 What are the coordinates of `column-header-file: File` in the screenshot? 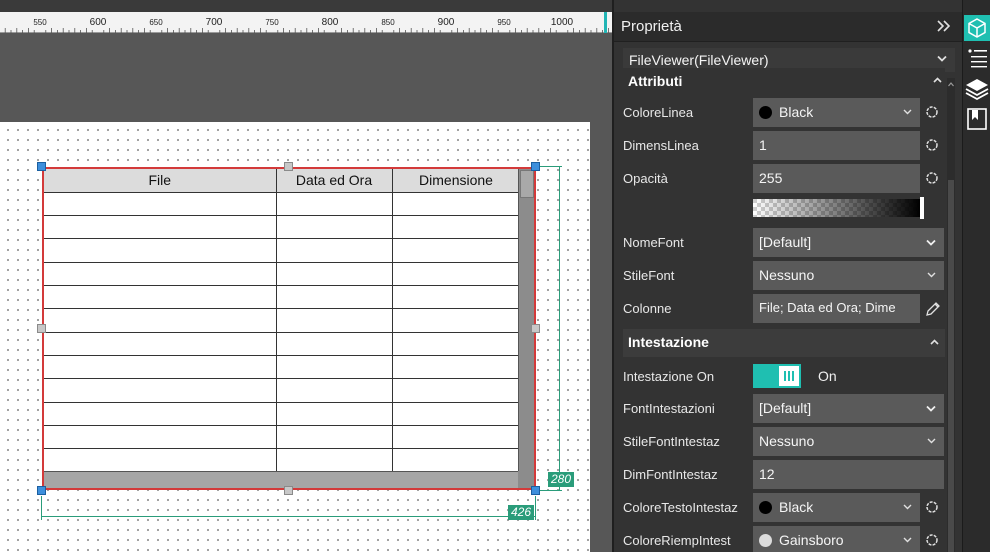 It's located at (160, 181).